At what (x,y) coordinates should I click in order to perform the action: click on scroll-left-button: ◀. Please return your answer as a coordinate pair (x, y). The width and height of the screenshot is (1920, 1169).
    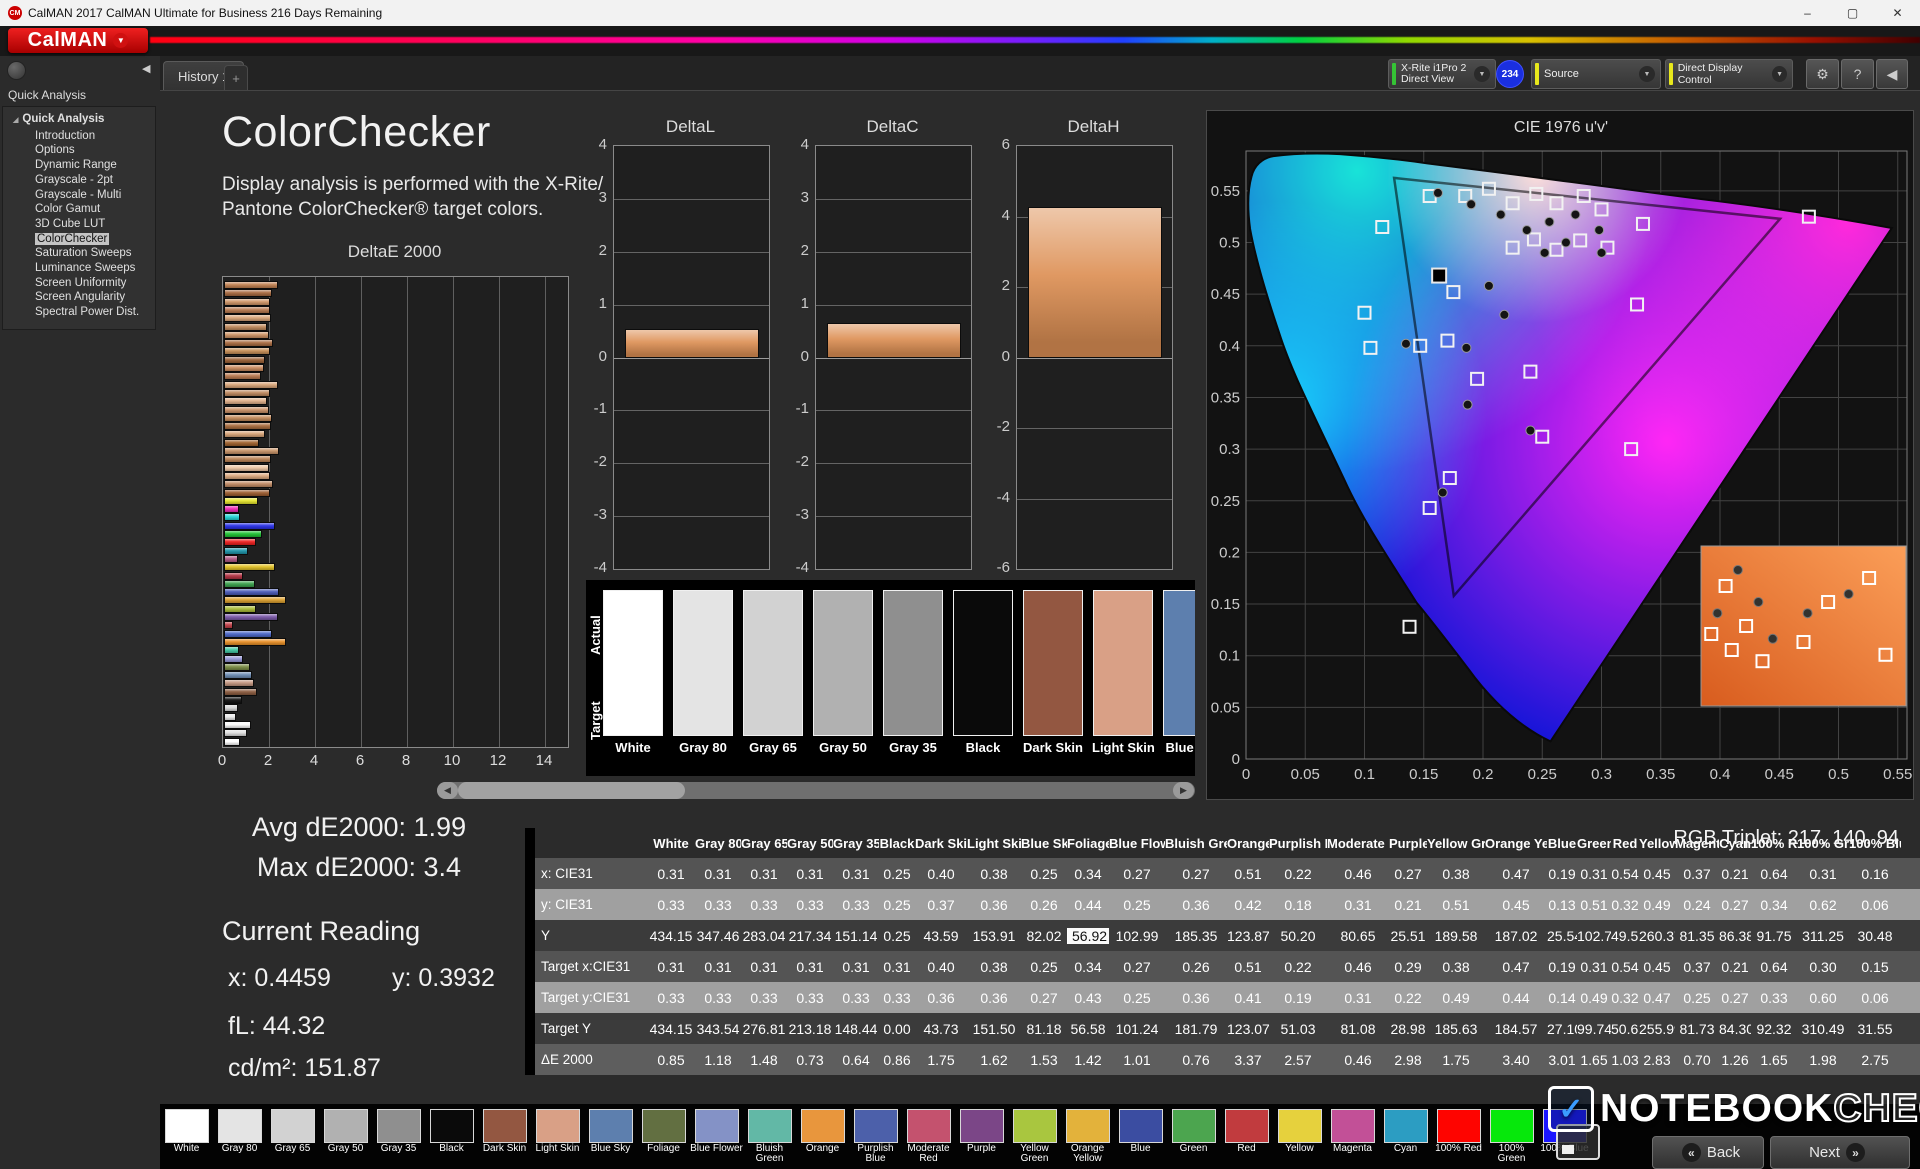
    Looking at the image, I should click on (447, 790).